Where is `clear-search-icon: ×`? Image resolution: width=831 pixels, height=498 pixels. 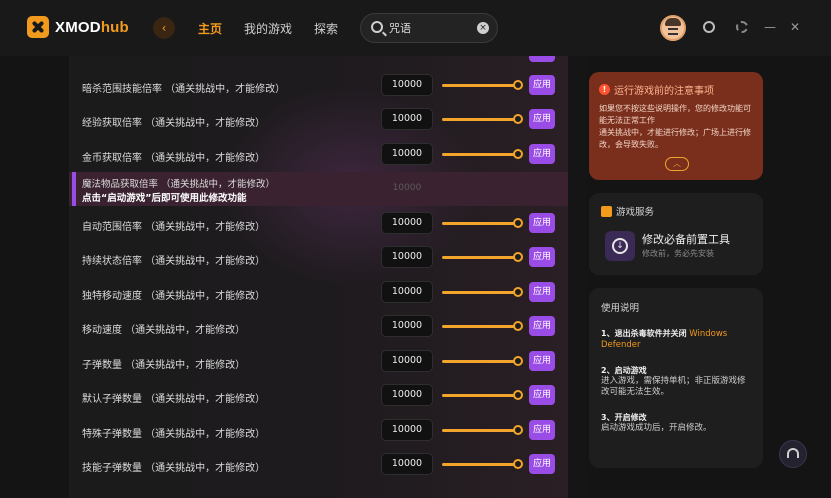
clear-search-icon: × is located at coordinates (483, 28).